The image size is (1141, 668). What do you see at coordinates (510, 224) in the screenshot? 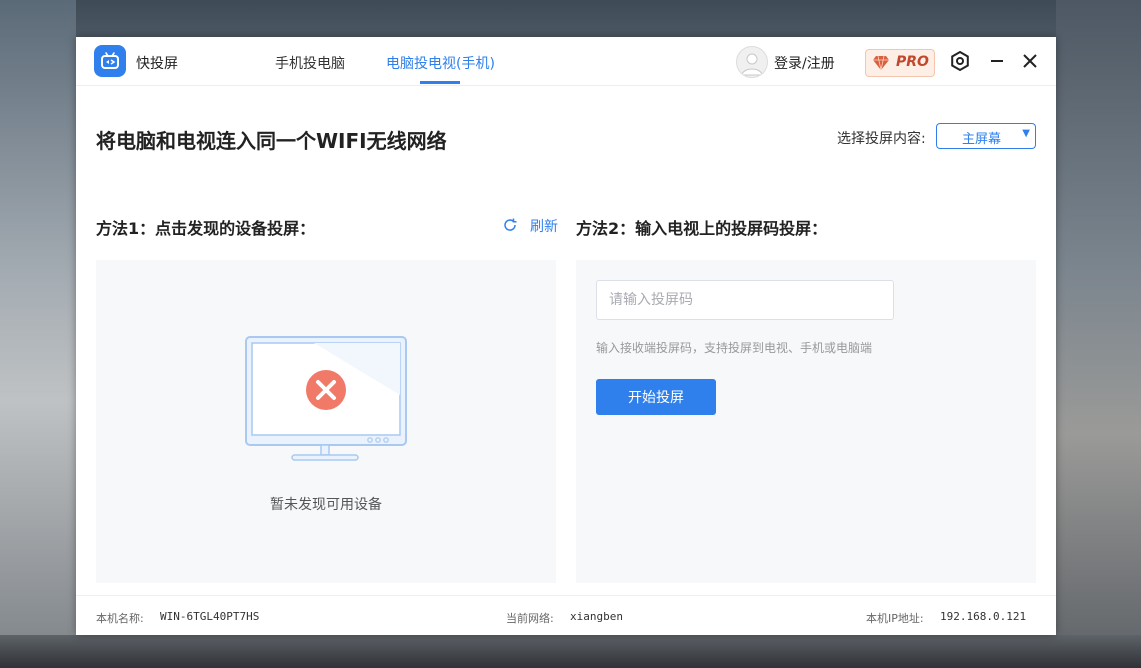
I see `refresh-icon` at bounding box center [510, 224].